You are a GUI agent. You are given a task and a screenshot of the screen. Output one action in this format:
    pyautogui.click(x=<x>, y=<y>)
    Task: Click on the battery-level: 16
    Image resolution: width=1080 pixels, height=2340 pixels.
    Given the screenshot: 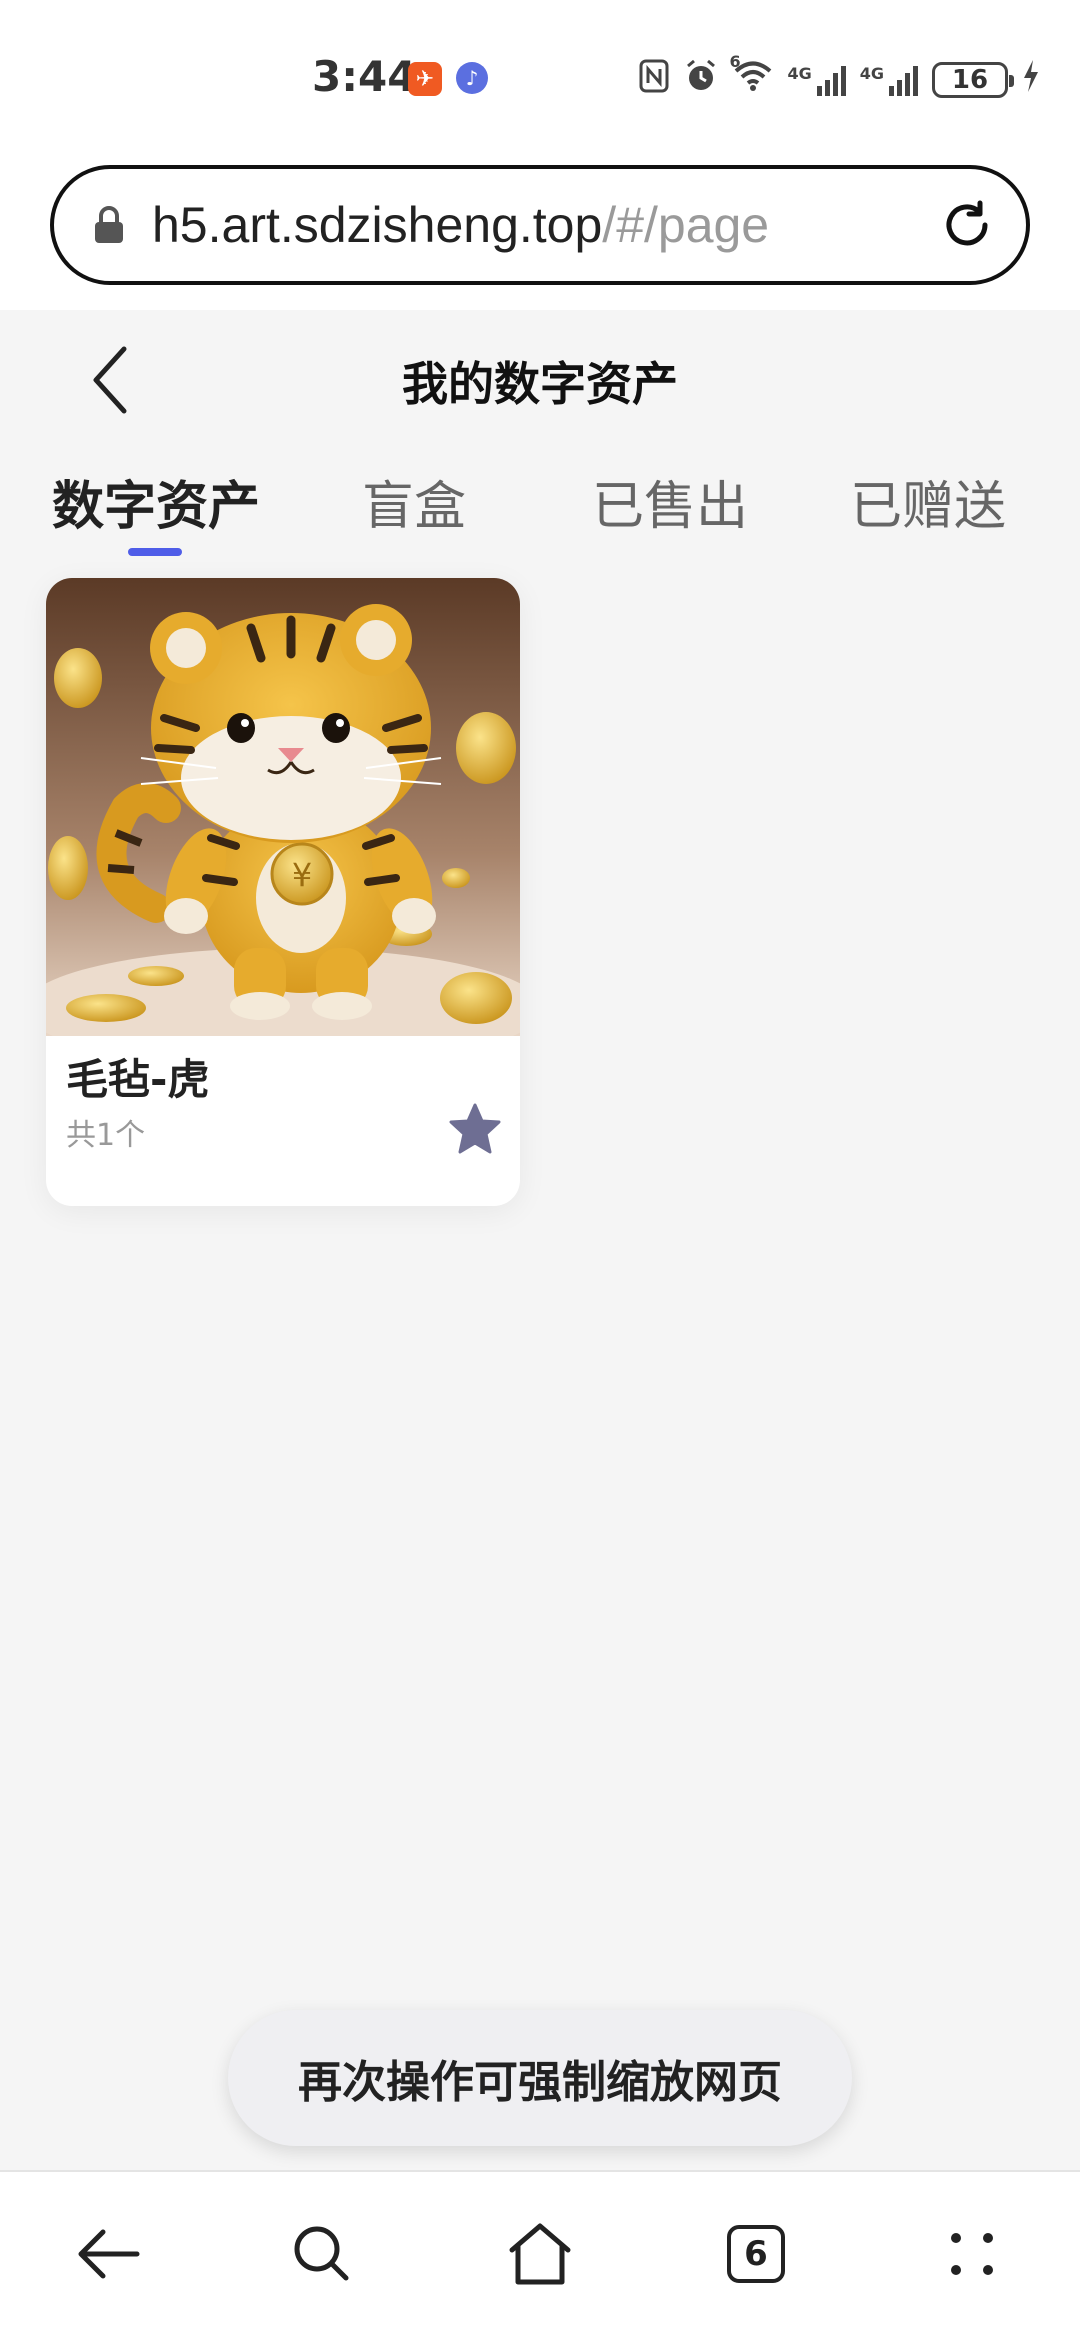 What is the action you would take?
    pyautogui.click(x=970, y=80)
    